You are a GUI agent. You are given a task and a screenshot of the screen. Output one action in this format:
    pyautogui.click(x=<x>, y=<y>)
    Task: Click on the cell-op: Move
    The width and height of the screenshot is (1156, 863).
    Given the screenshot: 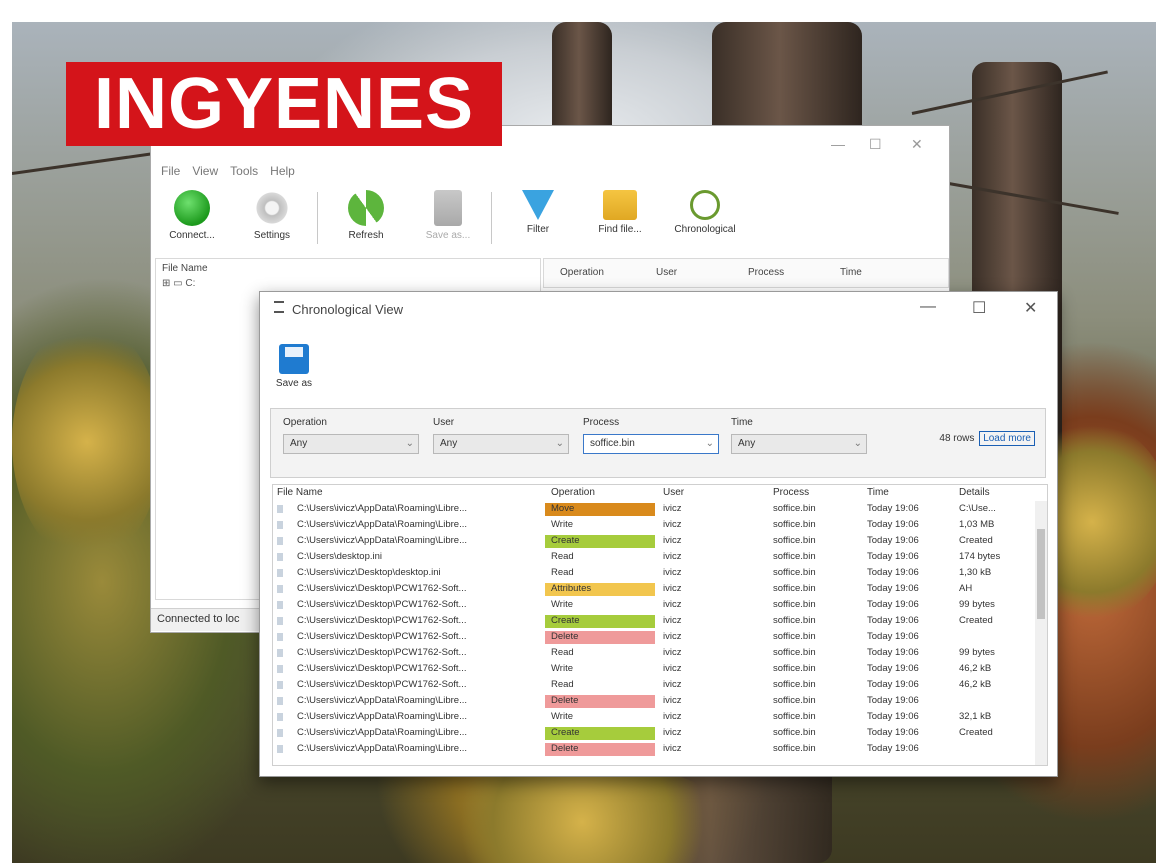 What is the action you would take?
    pyautogui.click(x=600, y=509)
    